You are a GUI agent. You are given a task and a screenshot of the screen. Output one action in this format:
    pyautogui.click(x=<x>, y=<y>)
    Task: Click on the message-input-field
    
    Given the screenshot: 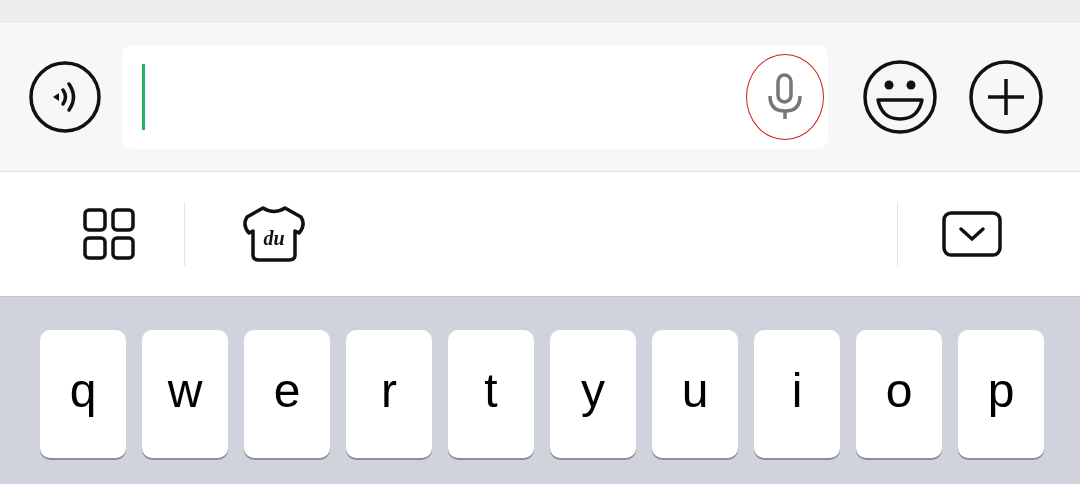 What is the action you would take?
    pyautogui.click(x=475, y=96)
    